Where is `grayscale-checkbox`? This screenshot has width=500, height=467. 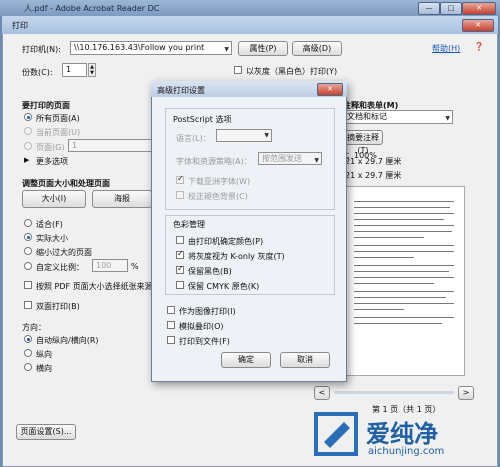
grayscale-checkbox is located at coordinates (238, 70).